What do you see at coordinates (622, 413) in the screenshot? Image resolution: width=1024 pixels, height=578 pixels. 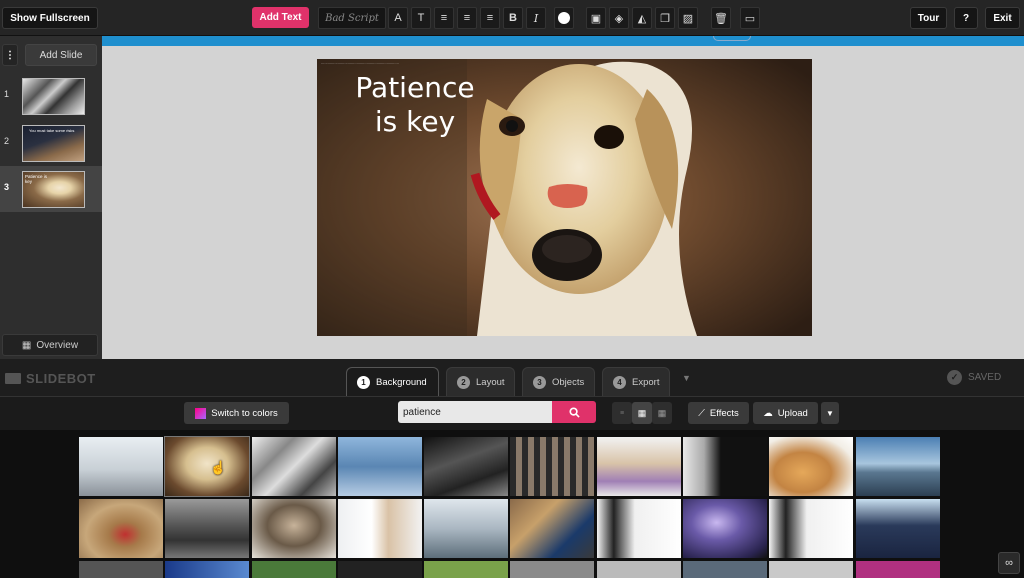 I see `list-view-icon: ≡` at bounding box center [622, 413].